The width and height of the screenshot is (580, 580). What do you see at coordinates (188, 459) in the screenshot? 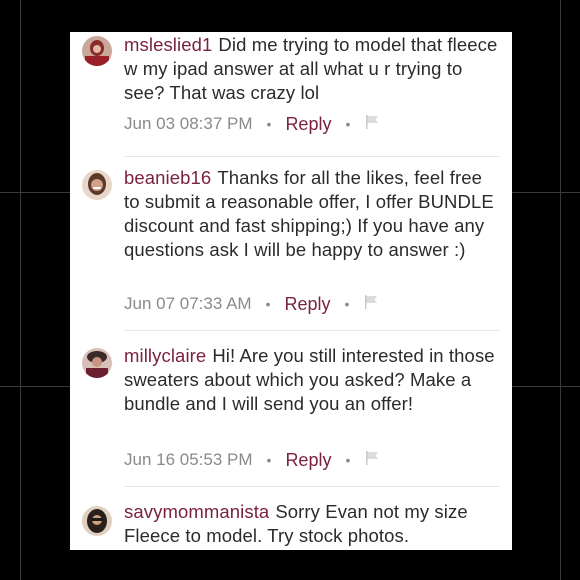
I see `comment-timestamp: Jun 16 05:53 PM` at bounding box center [188, 459].